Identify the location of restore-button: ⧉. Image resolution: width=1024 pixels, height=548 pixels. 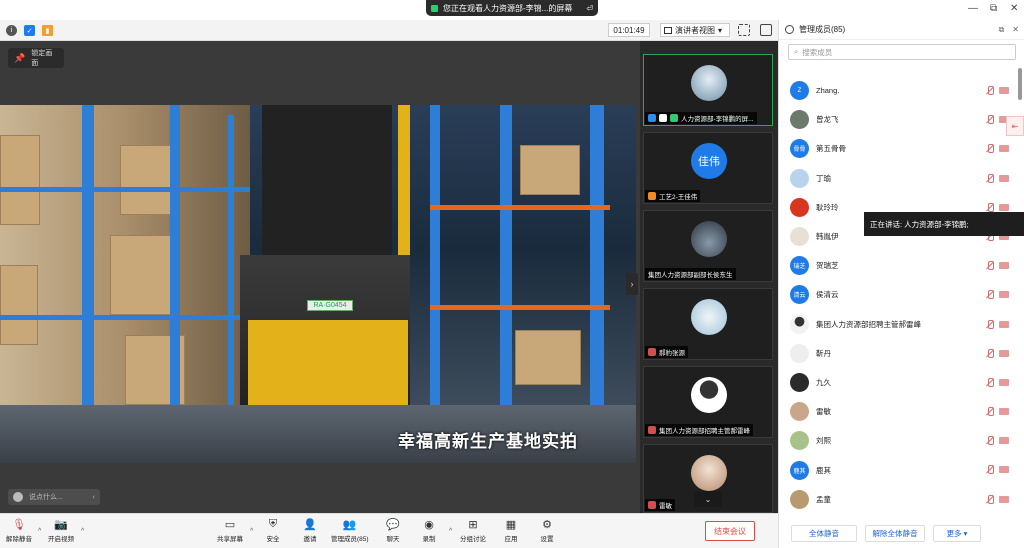
(993, 9).